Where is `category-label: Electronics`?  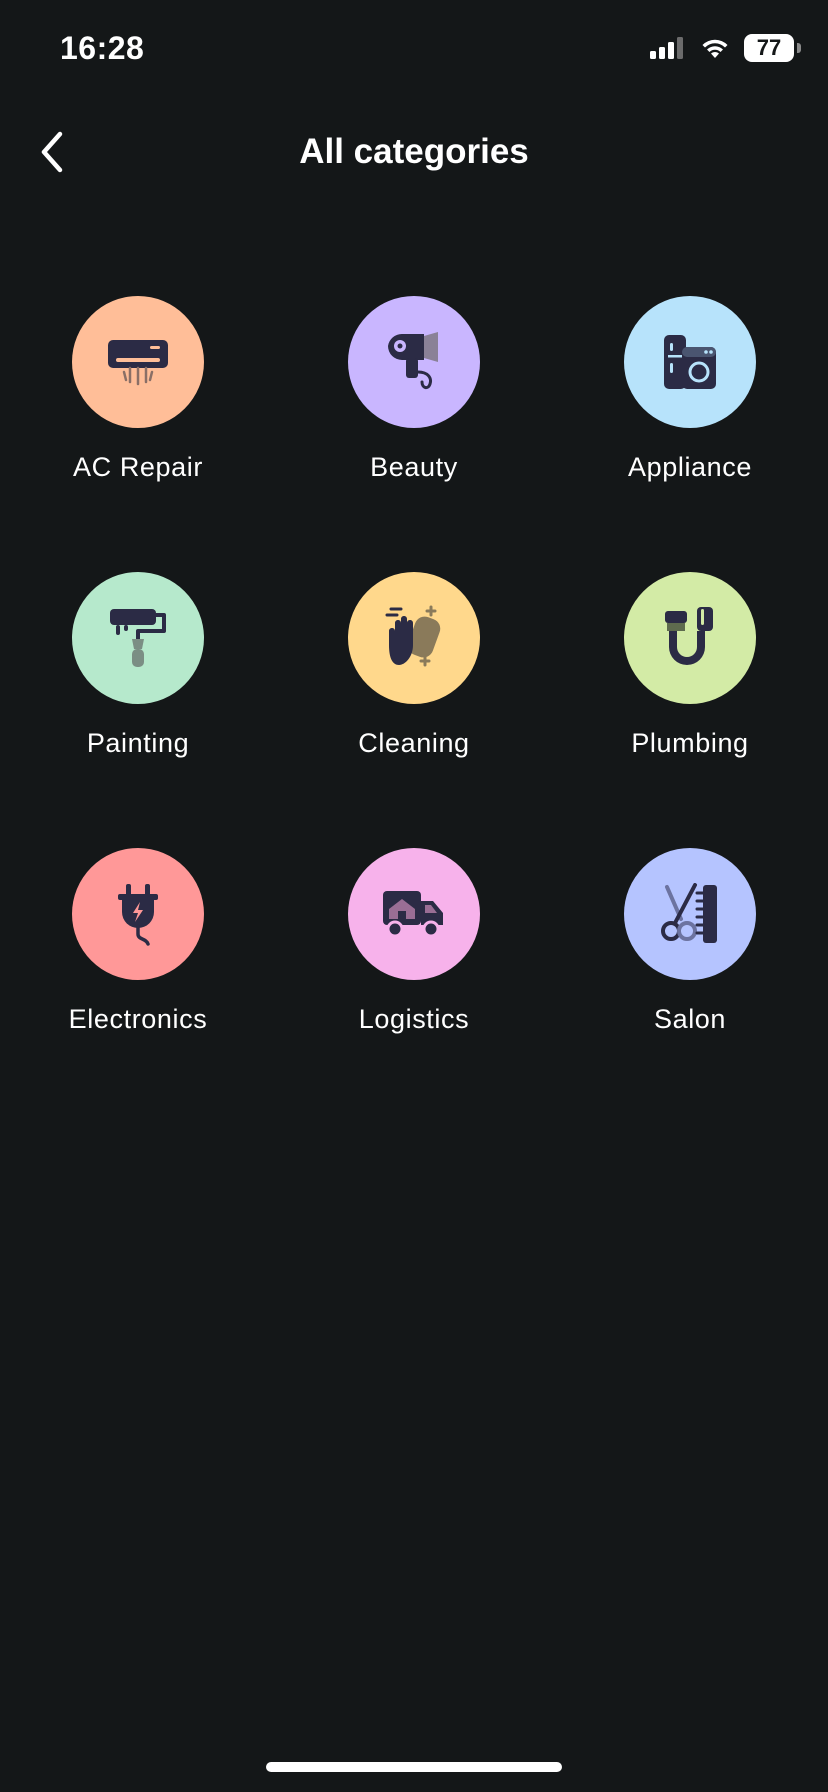
category-label: Electronics is located at coordinates (138, 1019).